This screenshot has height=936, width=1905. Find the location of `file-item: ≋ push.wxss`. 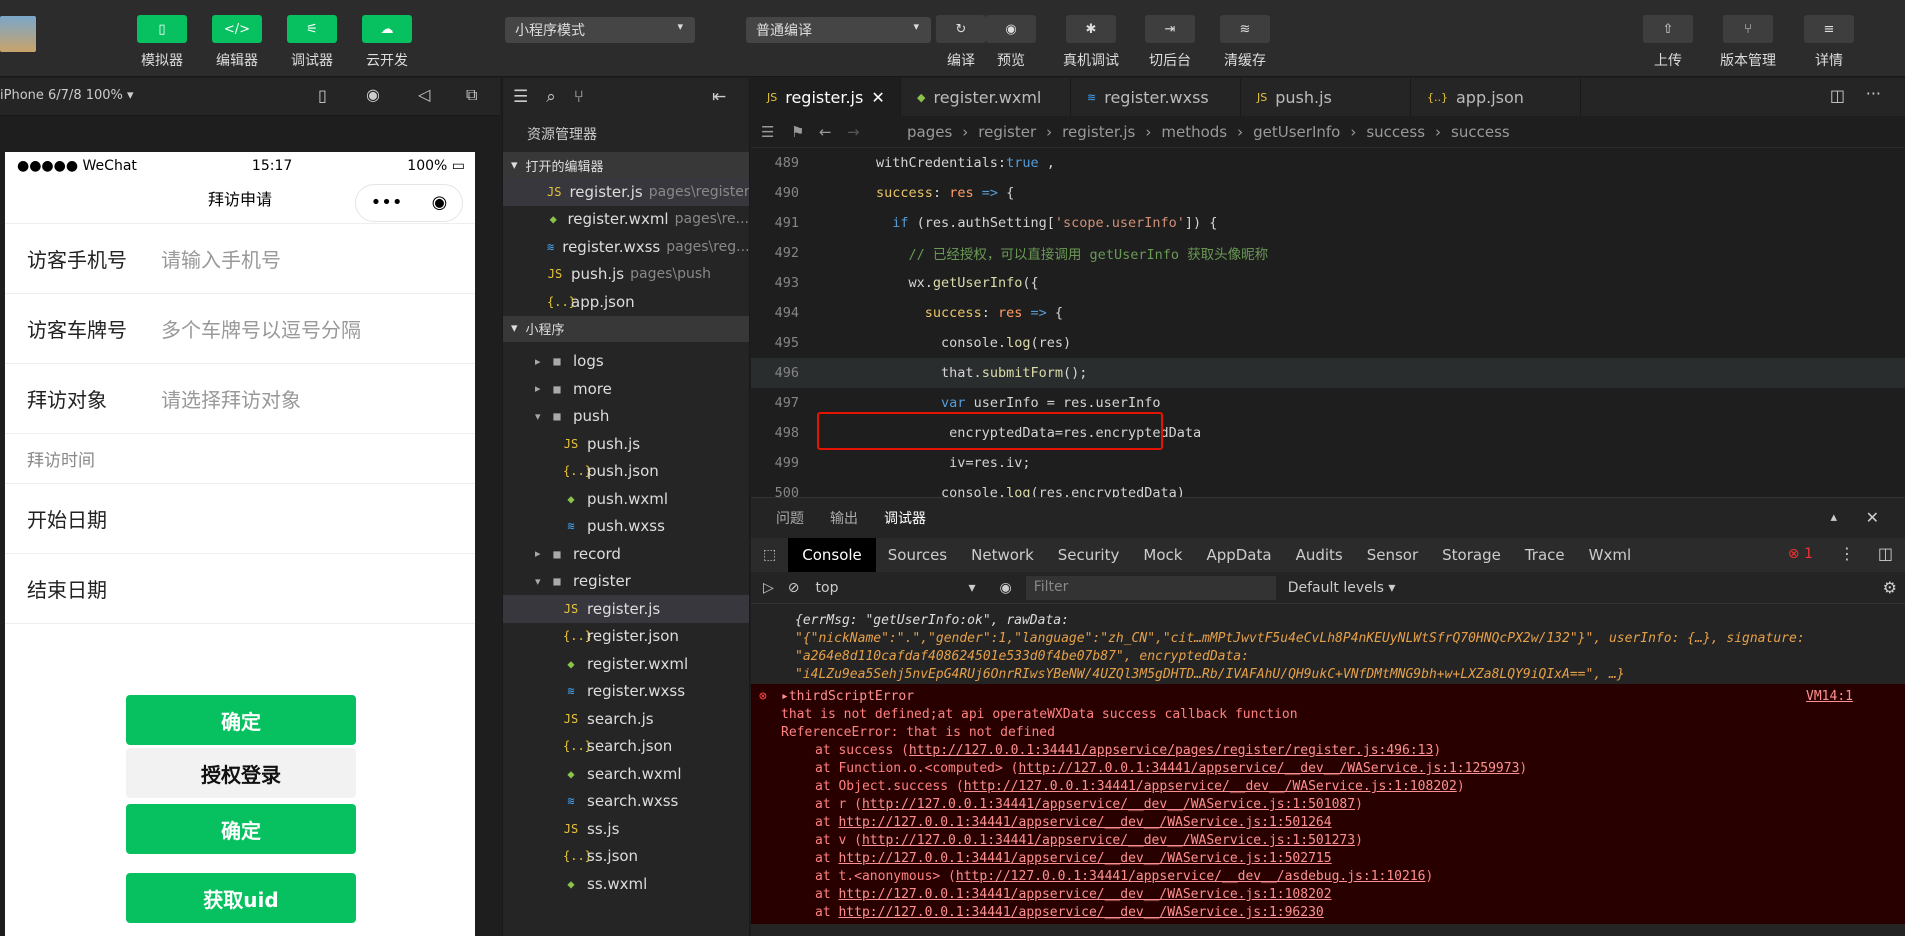

file-item: ≋ push.wxss is located at coordinates (626, 527).